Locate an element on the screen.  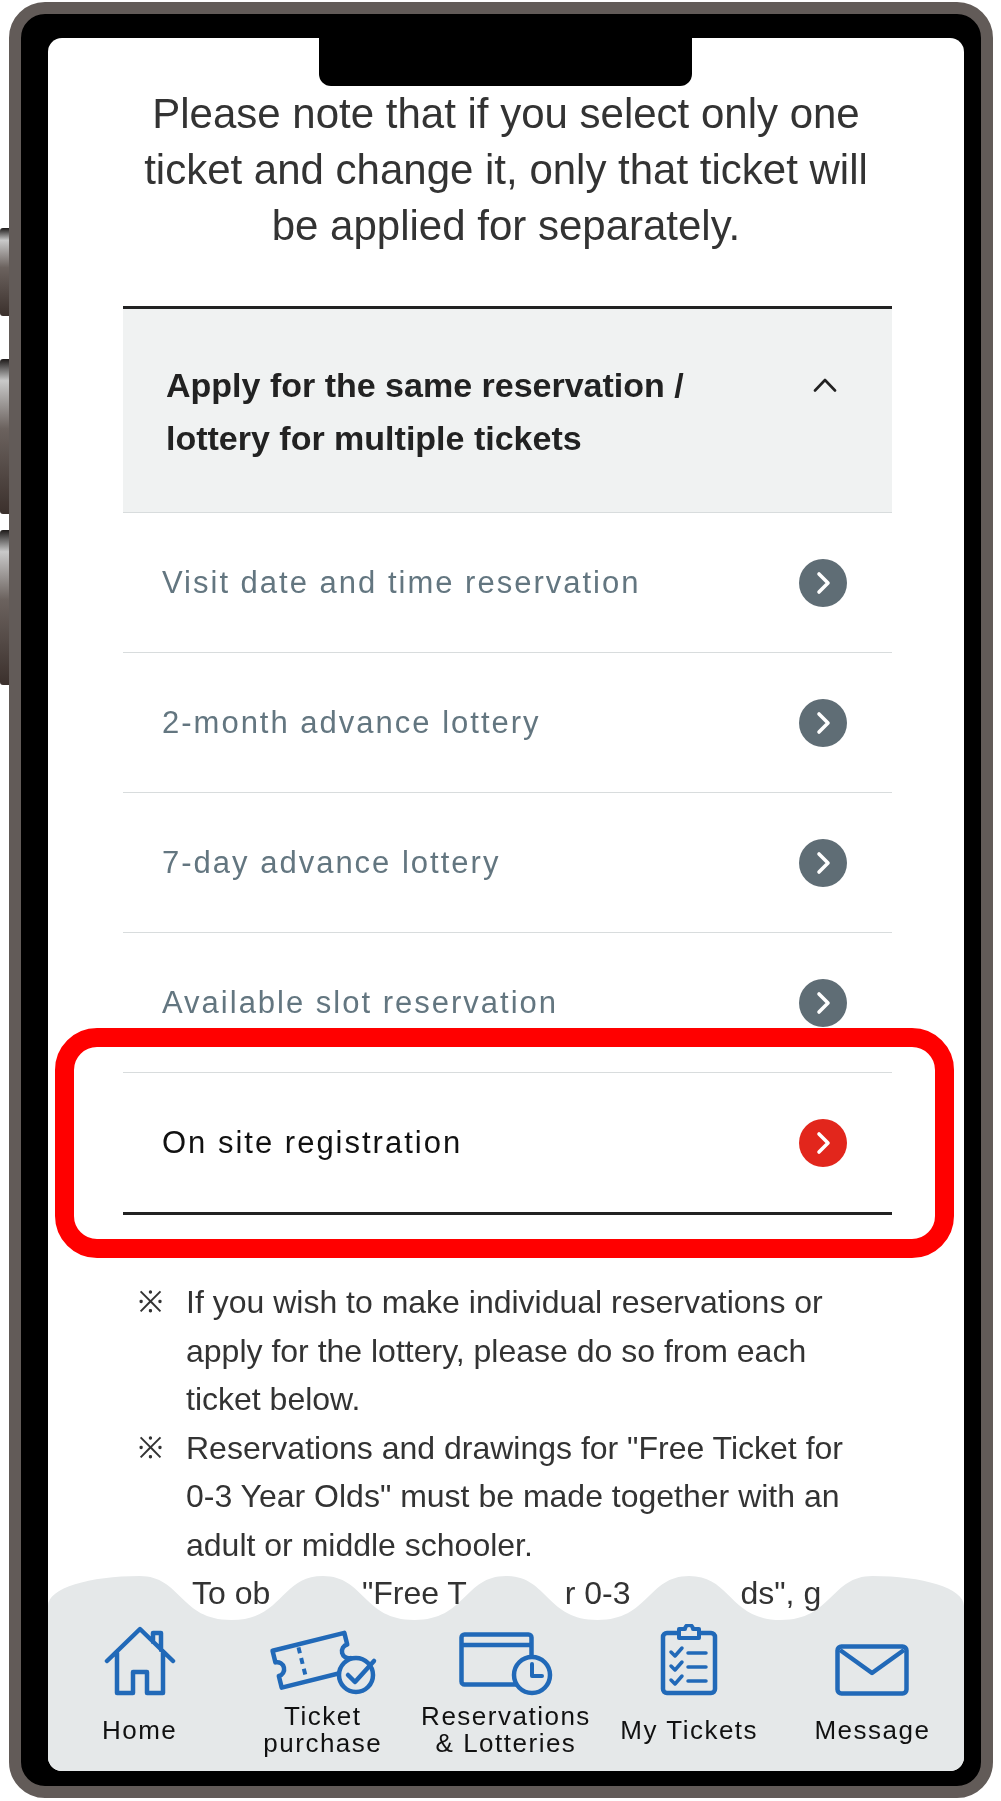
house-icon is located at coordinates (139, 1661).